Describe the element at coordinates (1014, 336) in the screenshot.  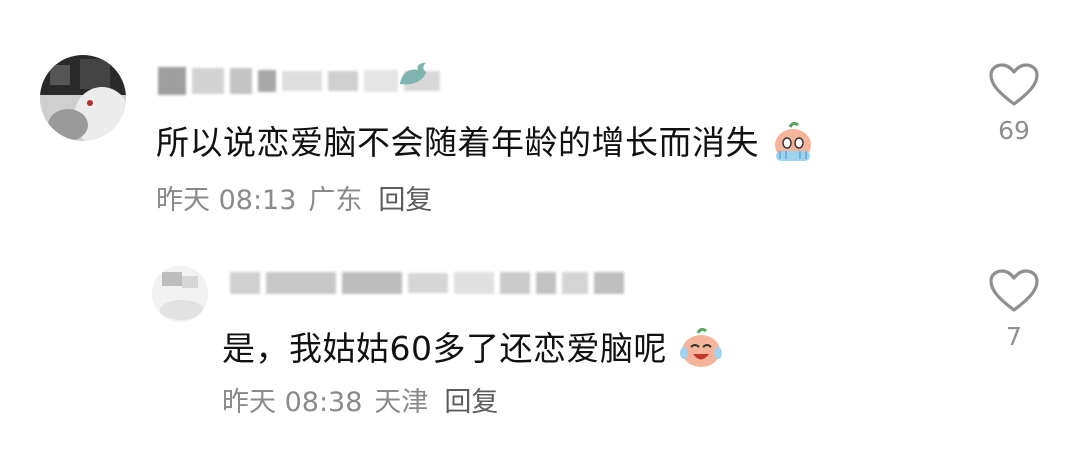
I see `like-count: 7` at that location.